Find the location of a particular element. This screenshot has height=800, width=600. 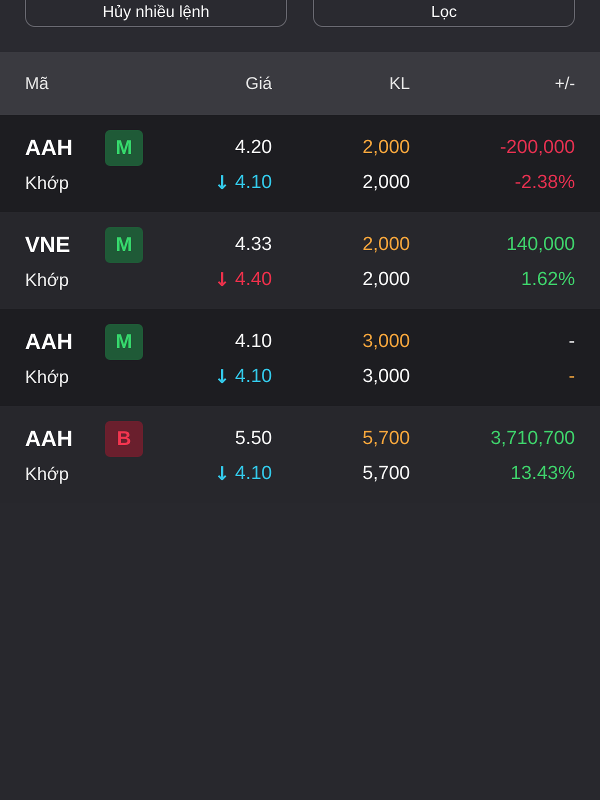

change-percent: -2.38% is located at coordinates (544, 183).